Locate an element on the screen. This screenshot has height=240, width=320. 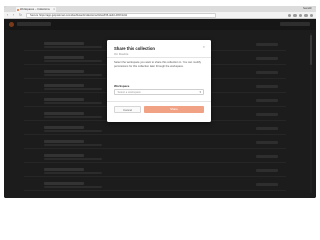
star-icon is located at coordinates (289, 15).